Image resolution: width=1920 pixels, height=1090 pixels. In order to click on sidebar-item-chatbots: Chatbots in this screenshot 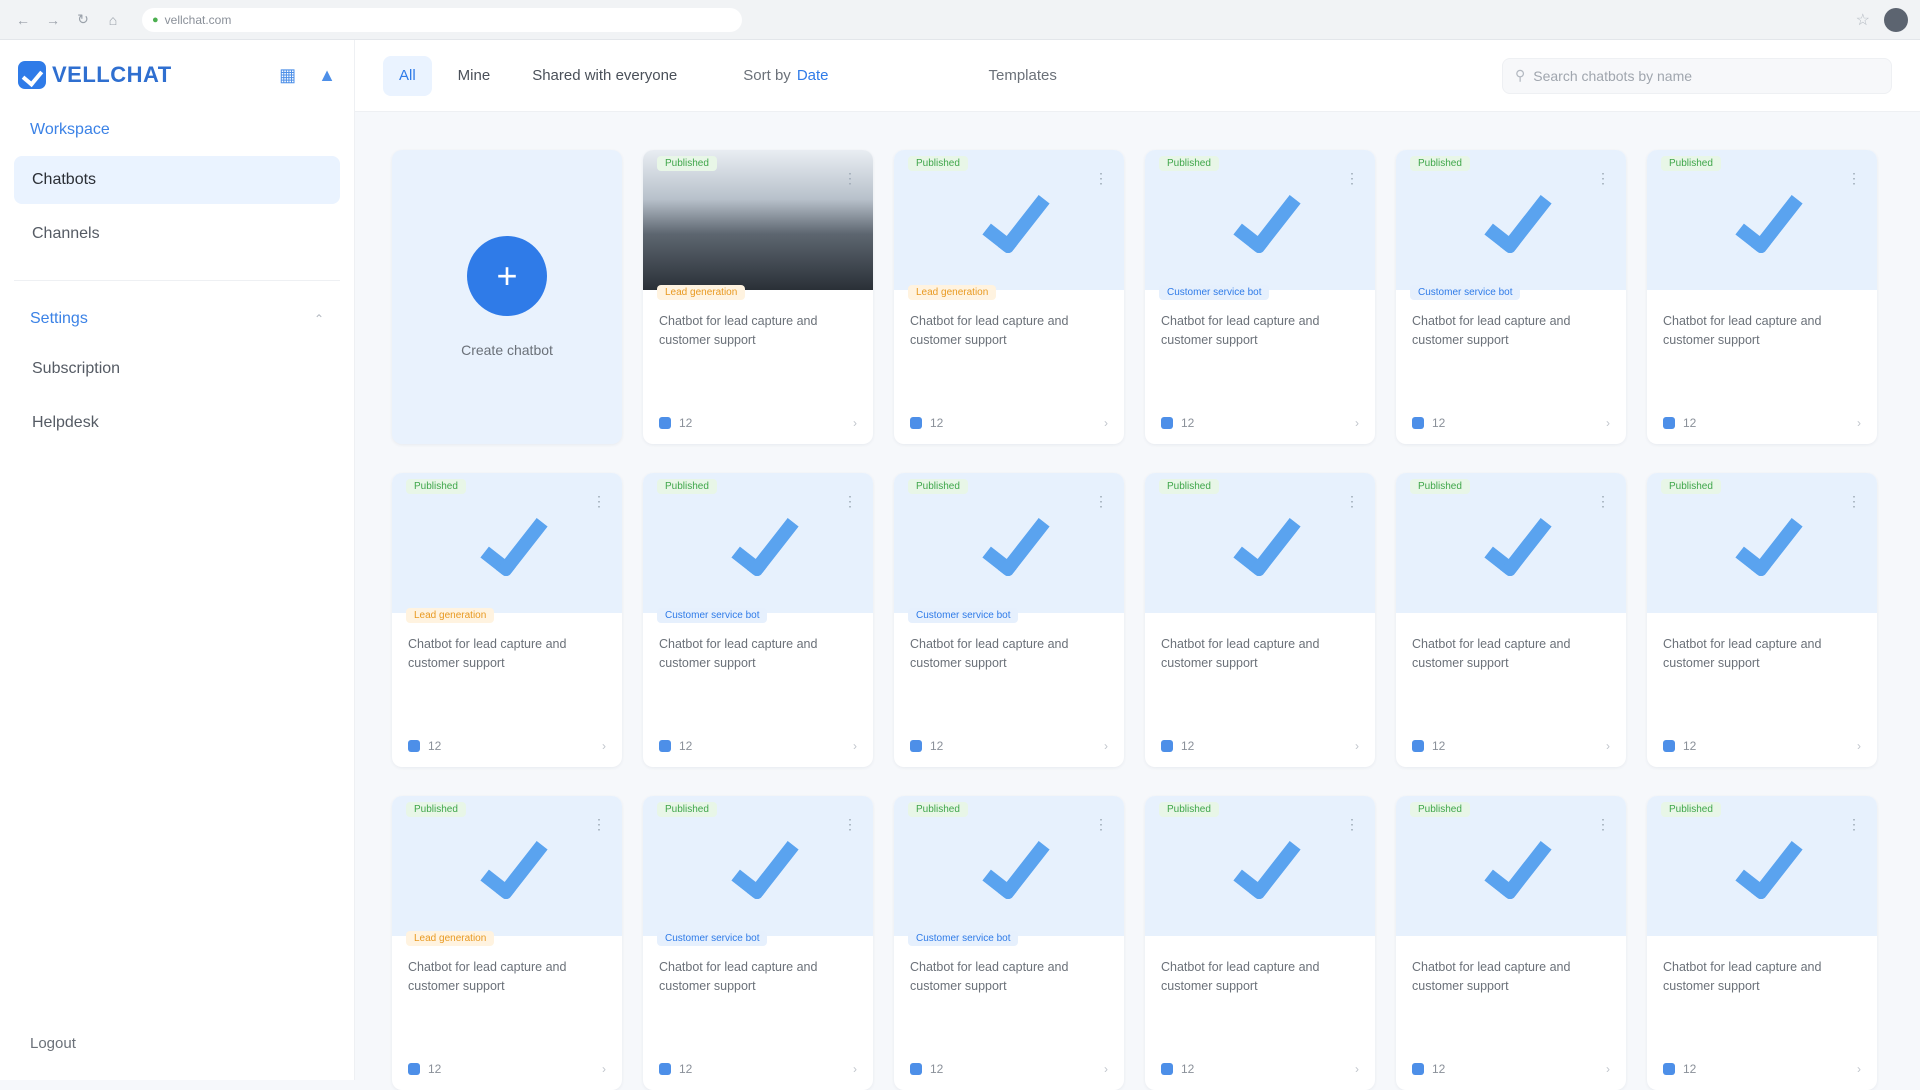, I will do `click(177, 180)`.